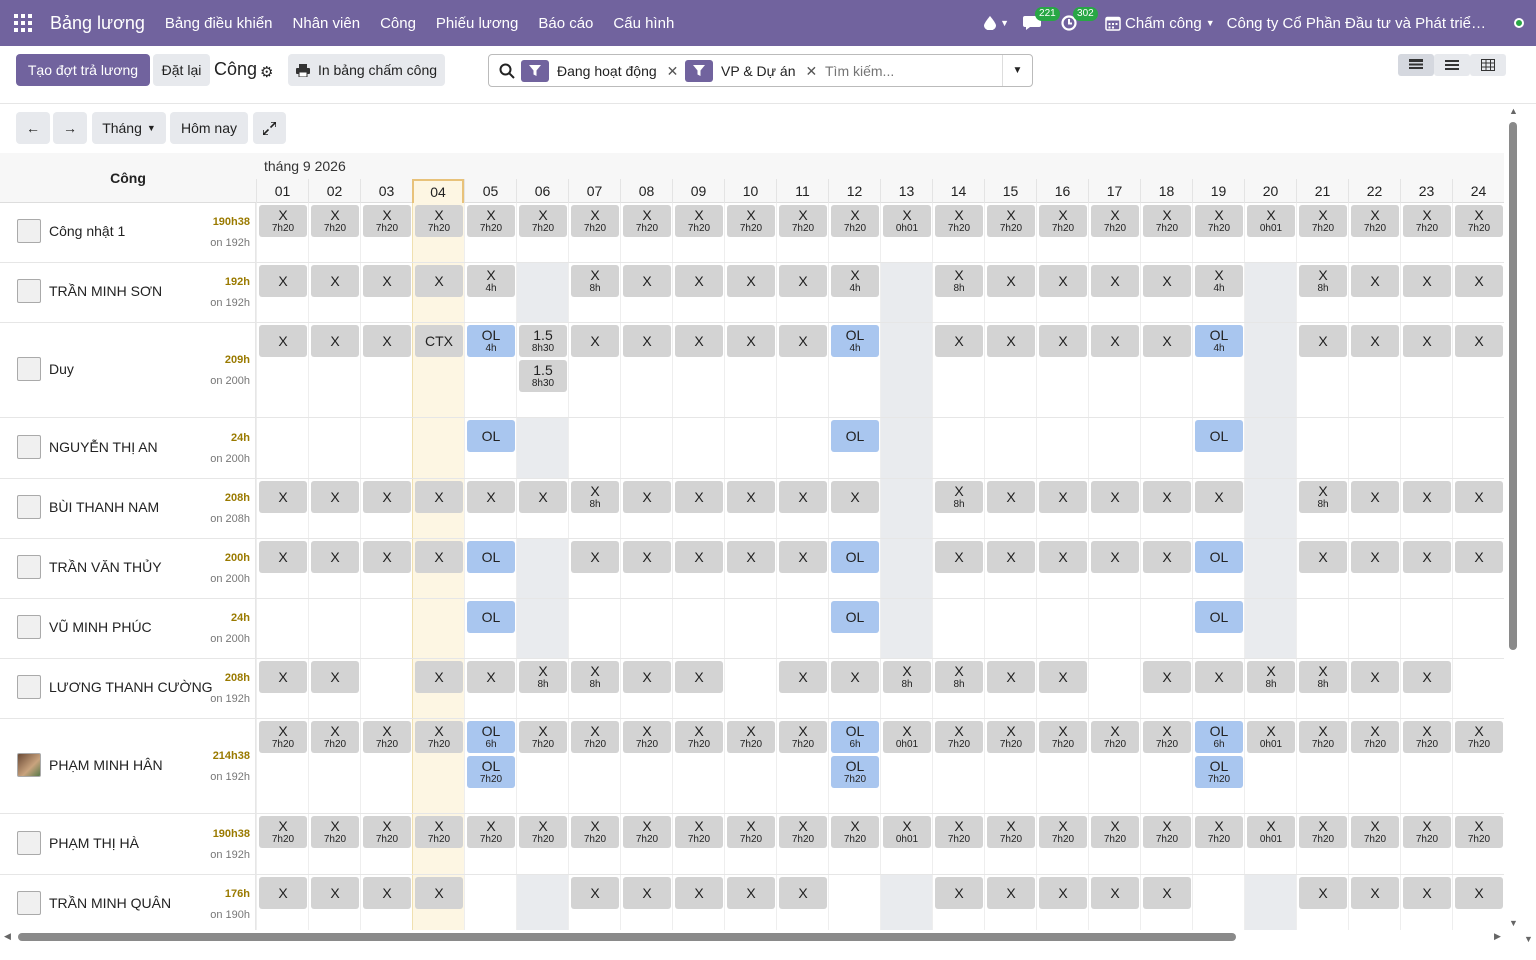 The height and width of the screenshot is (960, 1536). Describe the element at coordinates (128, 628) in the screenshot. I see `employee-info: VŨ MINH PHÚC 24h on 200h` at that location.